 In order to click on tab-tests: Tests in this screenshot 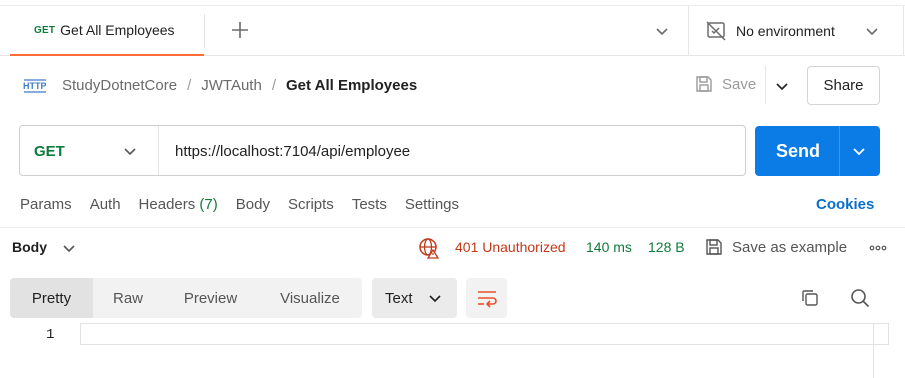, I will do `click(369, 204)`.